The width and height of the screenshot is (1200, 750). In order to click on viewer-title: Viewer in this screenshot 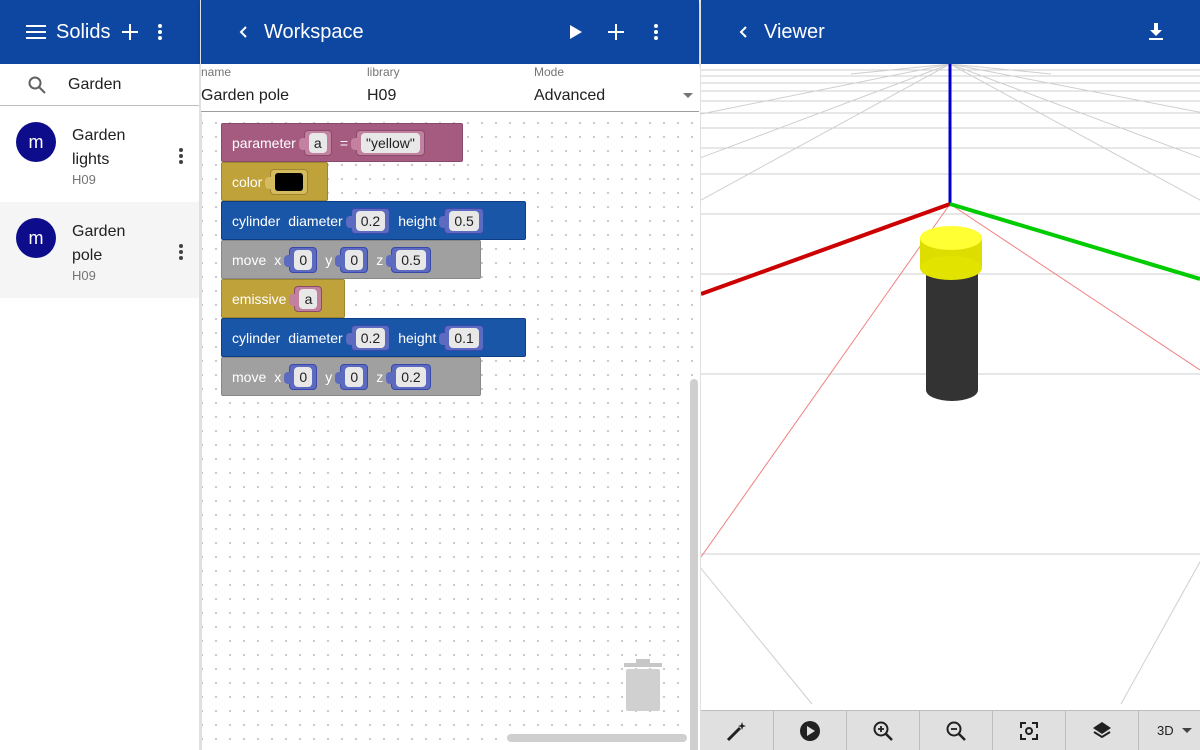, I will do `click(794, 31)`.